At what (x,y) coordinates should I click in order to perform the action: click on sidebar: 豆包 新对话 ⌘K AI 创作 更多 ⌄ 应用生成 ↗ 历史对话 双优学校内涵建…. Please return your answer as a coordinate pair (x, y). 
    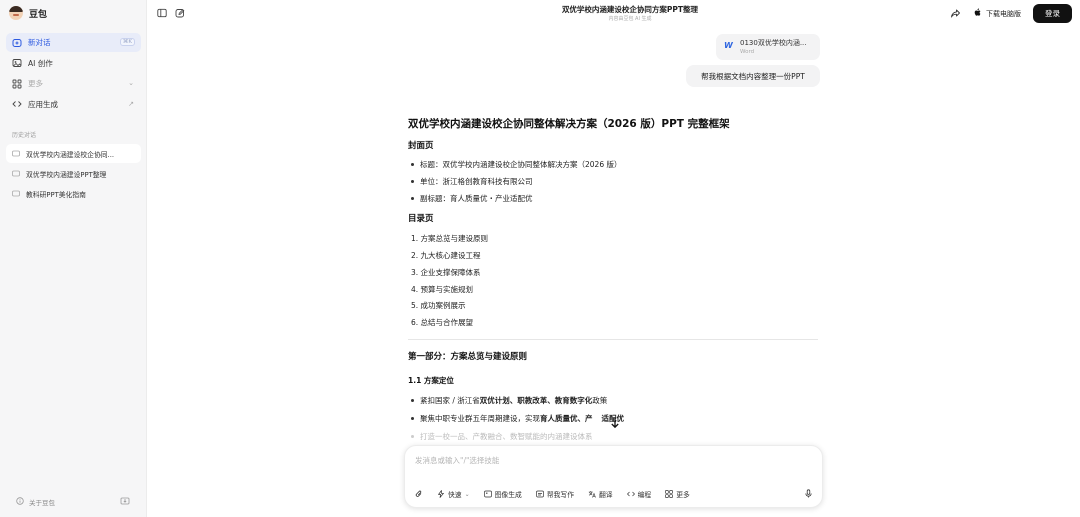
    Looking at the image, I should click on (73, 258).